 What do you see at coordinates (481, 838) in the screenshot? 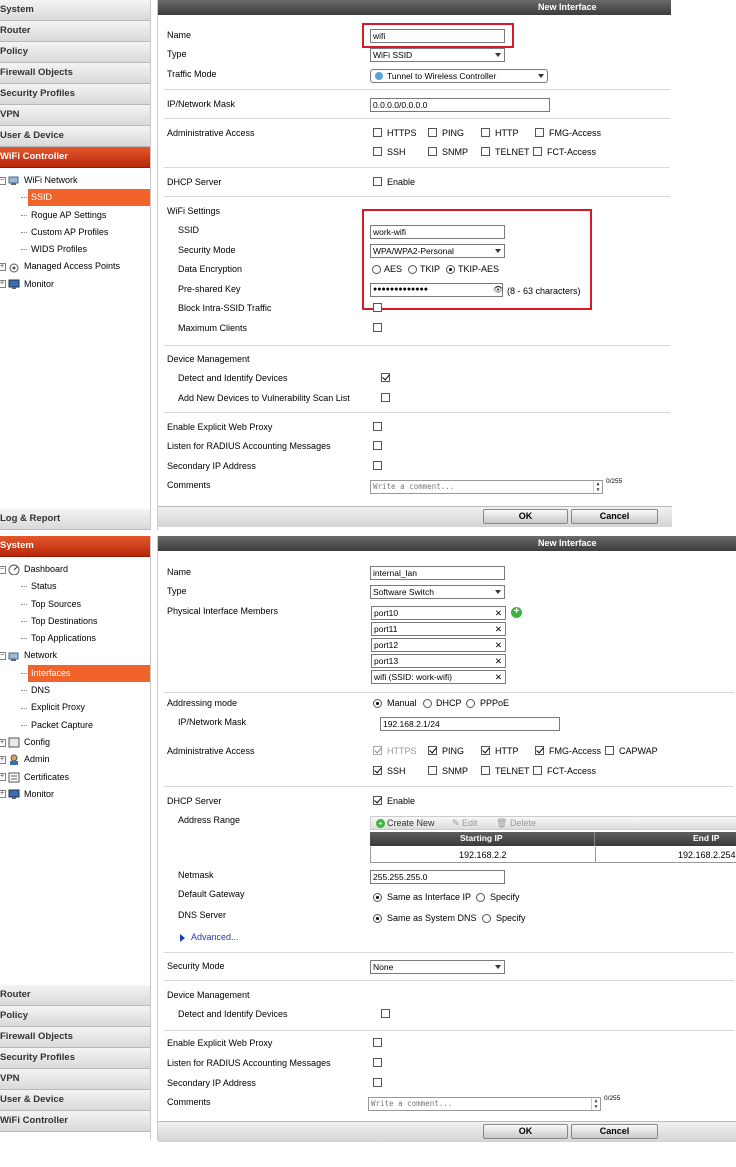
I see `col-starting-ip: Starting IP` at bounding box center [481, 838].